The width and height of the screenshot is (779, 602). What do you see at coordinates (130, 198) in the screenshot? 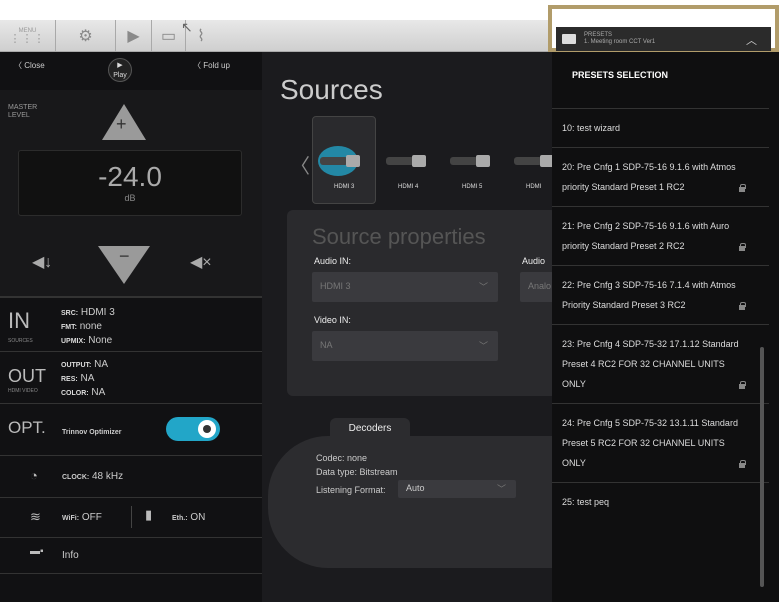
I see `level-unit: dB` at bounding box center [130, 198].